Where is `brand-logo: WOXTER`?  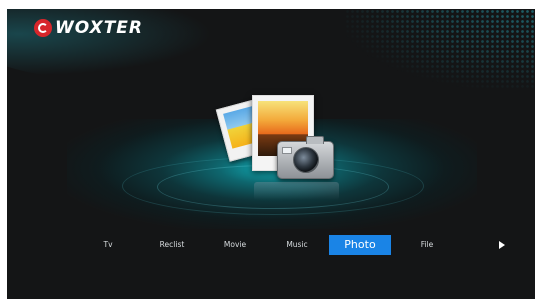
brand-logo: WOXTER is located at coordinates (88, 28).